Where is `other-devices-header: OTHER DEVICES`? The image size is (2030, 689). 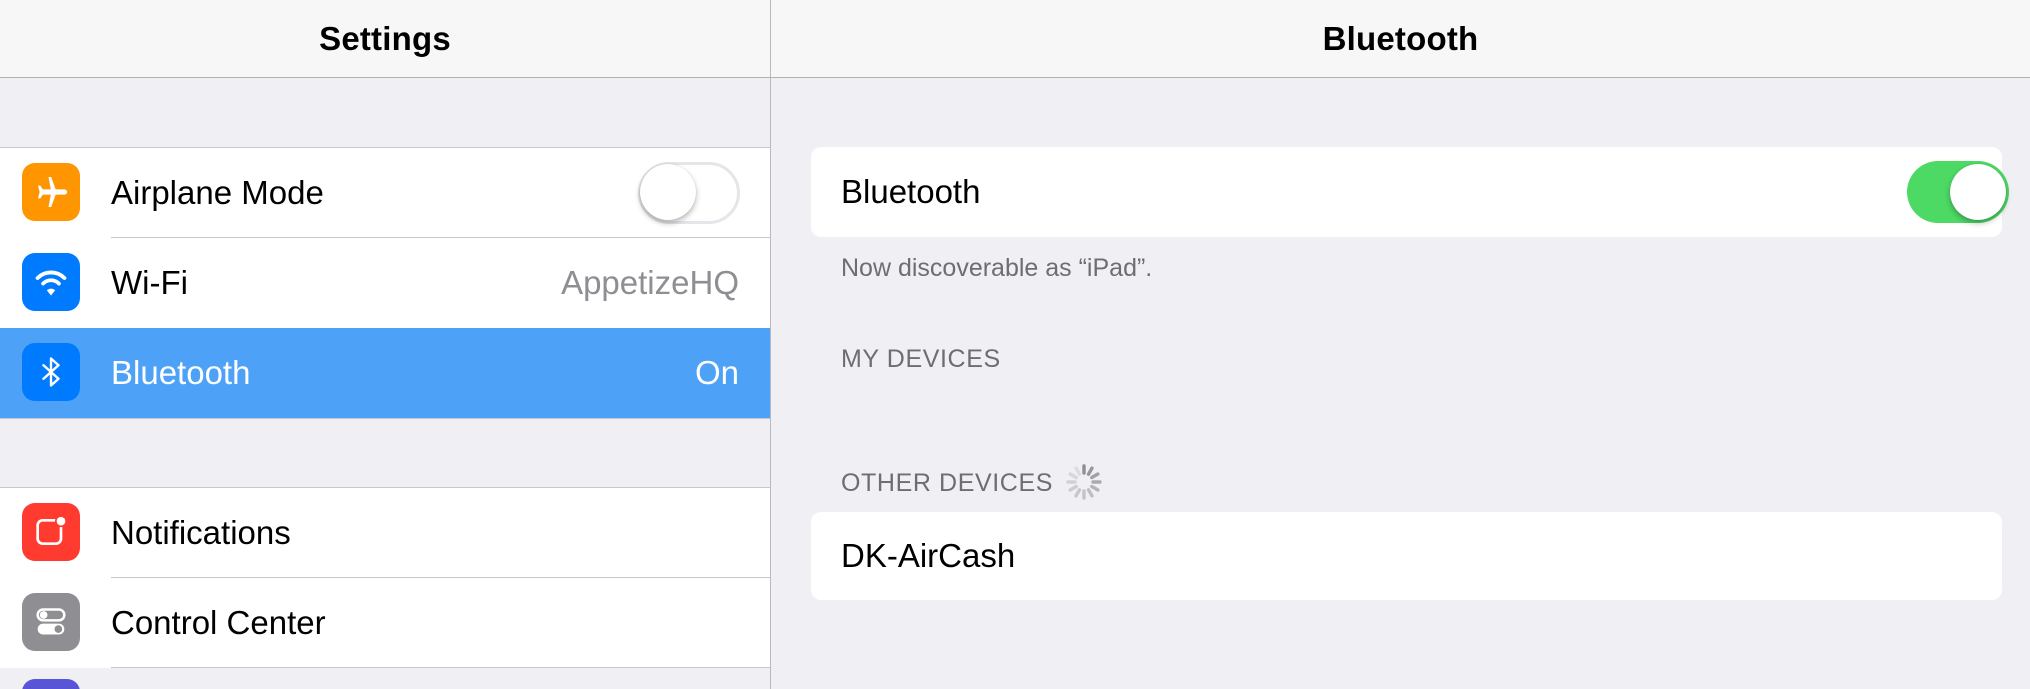 other-devices-header: OTHER DEVICES is located at coordinates (947, 483).